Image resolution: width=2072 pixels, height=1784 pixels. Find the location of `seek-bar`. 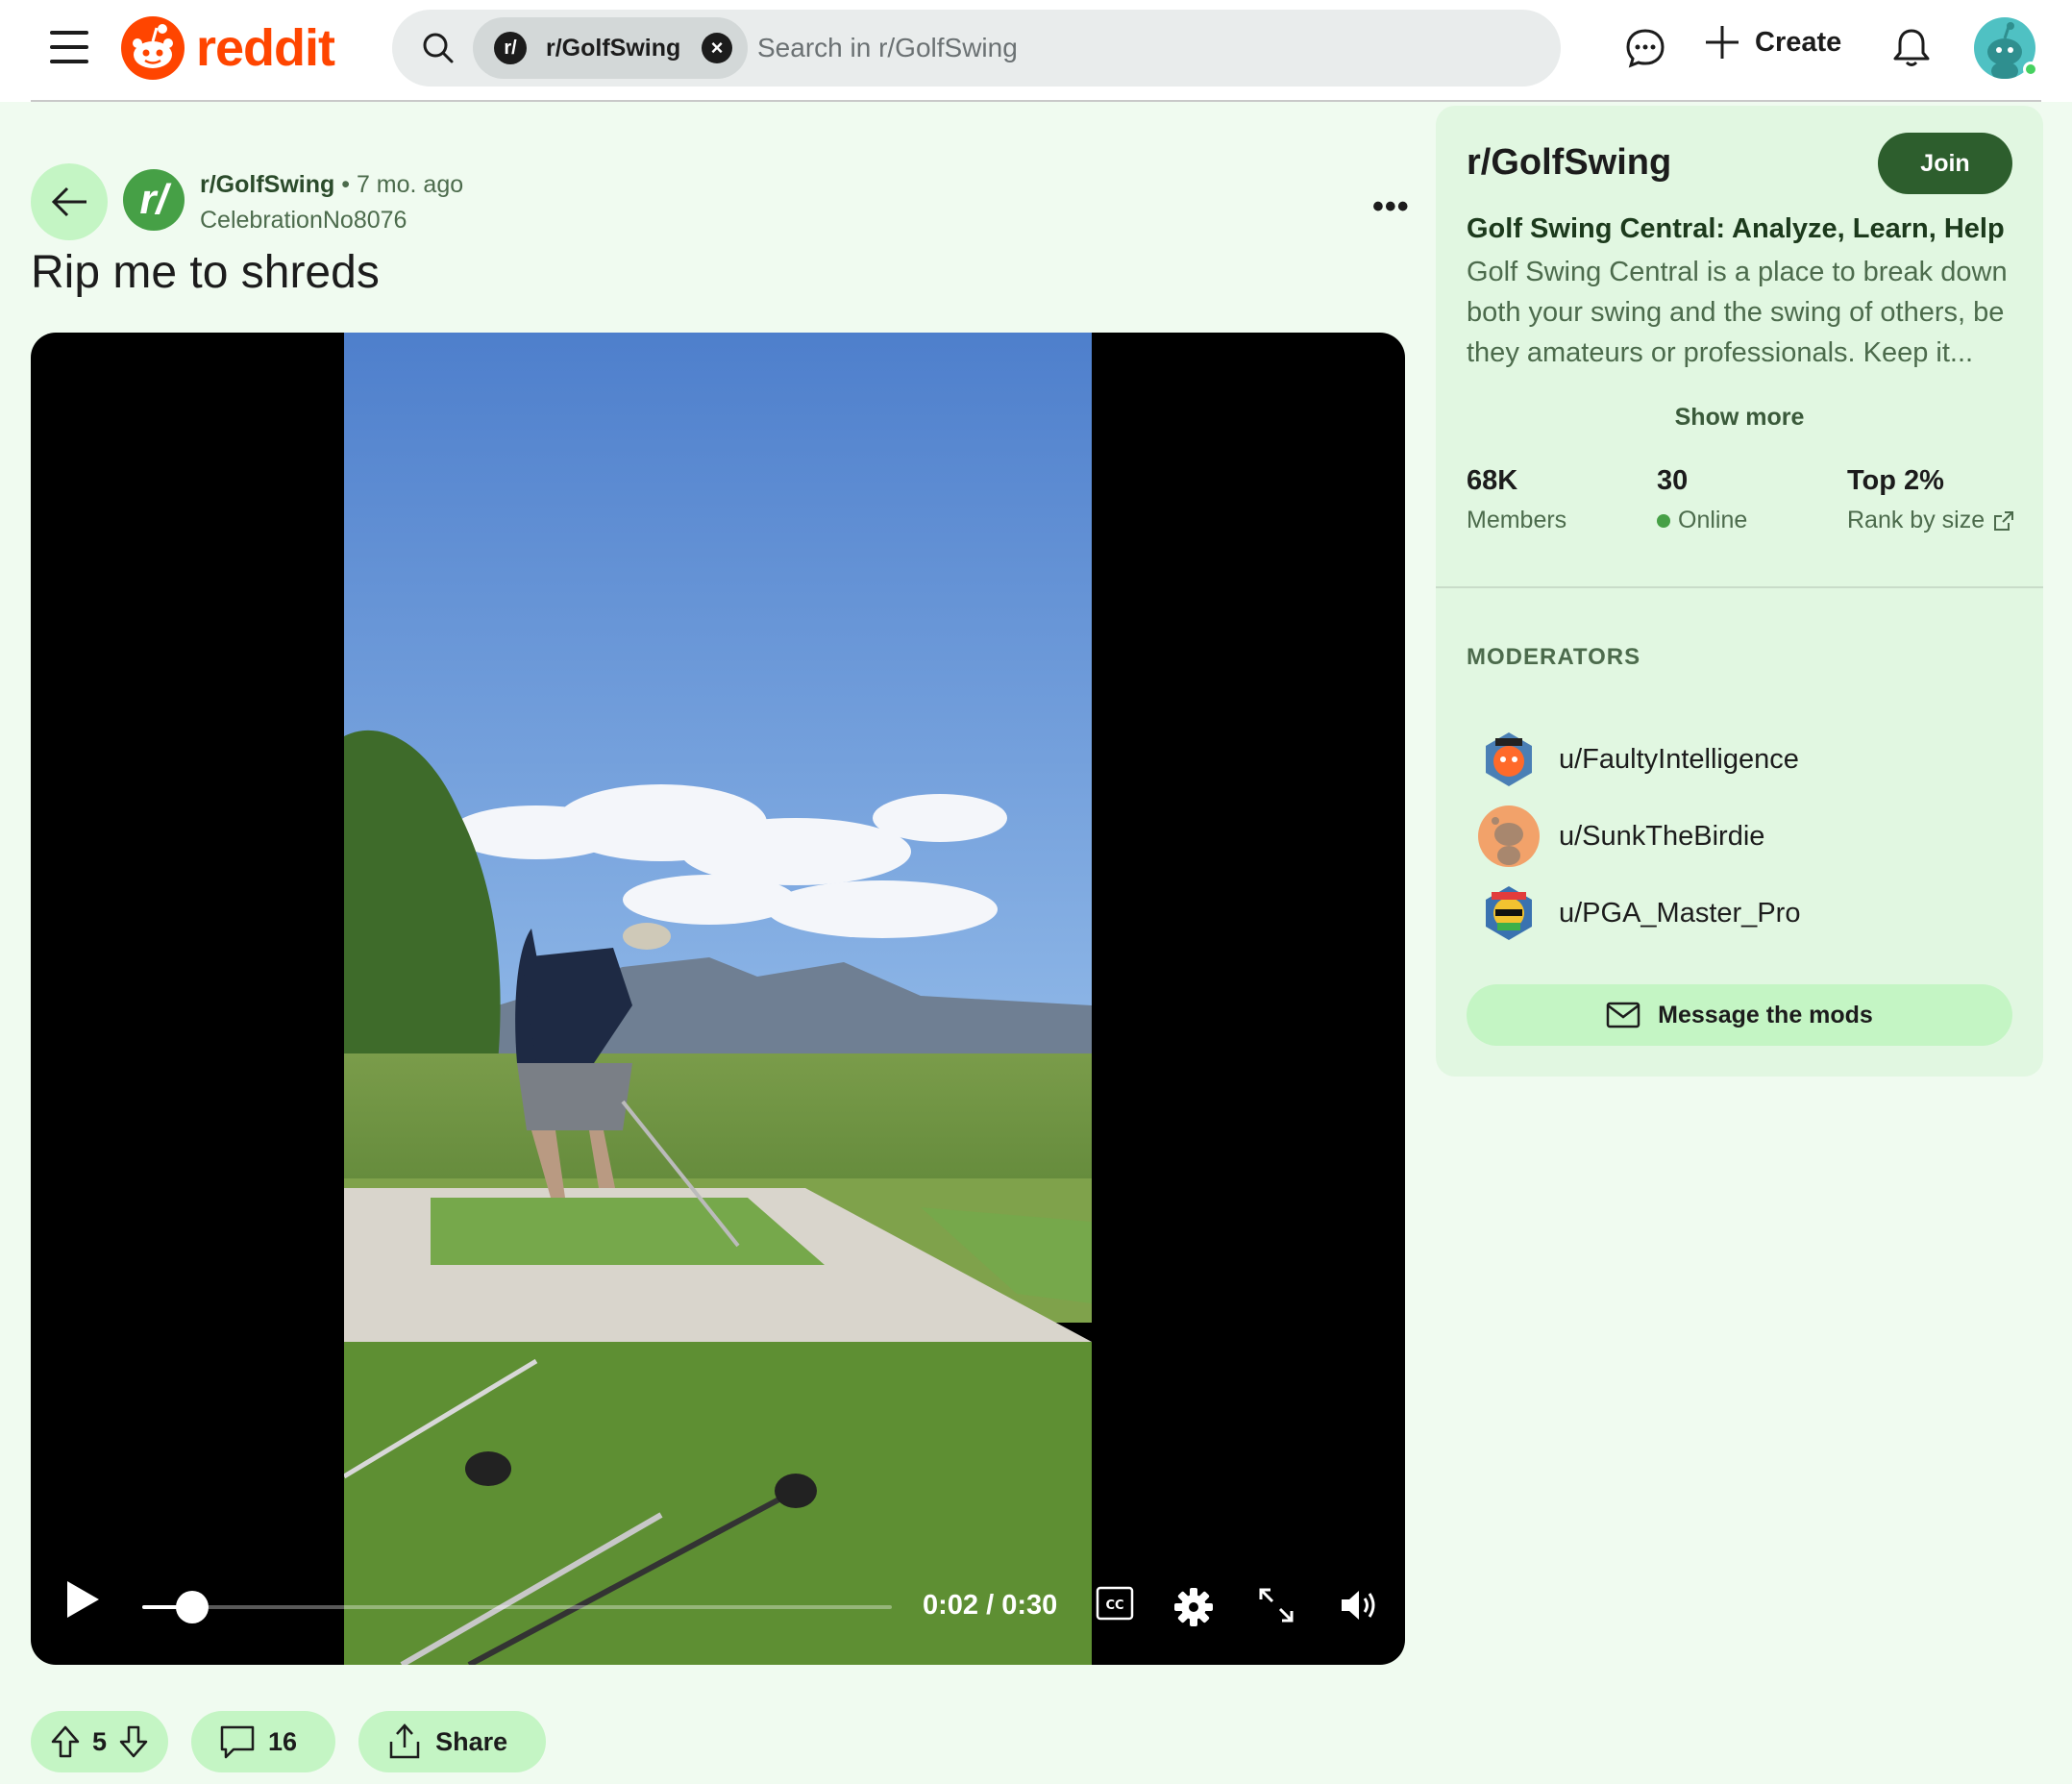

seek-bar is located at coordinates (517, 1607).